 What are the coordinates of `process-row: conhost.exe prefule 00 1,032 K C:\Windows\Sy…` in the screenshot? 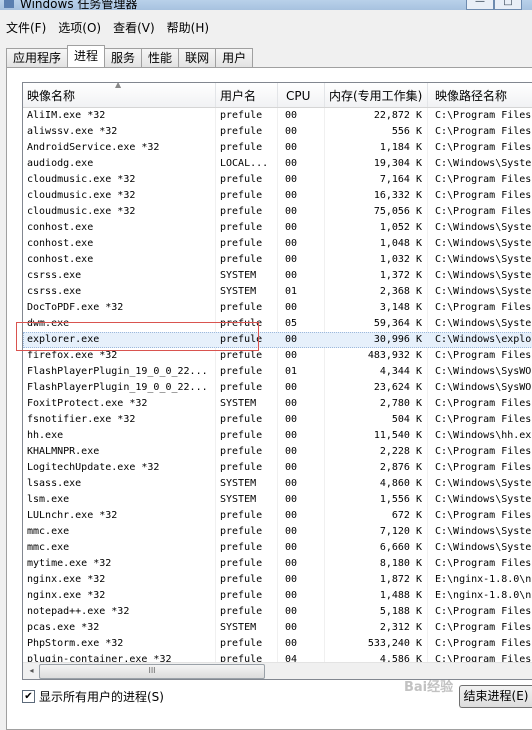 It's located at (277, 260).